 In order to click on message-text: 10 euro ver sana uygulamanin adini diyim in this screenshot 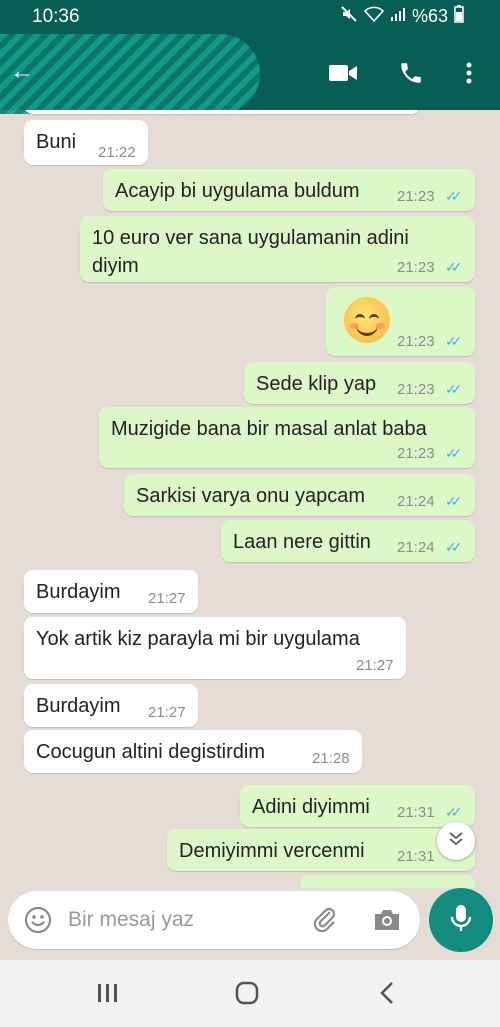, I will do `click(250, 252)`.